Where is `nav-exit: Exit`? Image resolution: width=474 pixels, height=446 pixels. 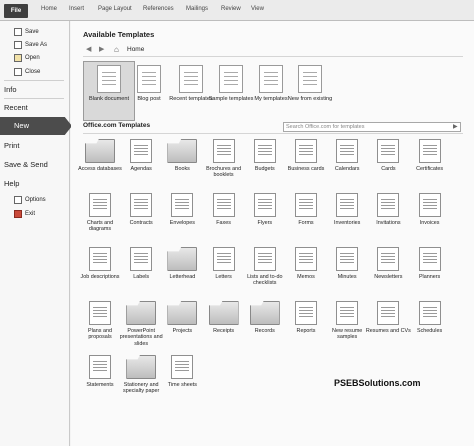 nav-exit: Exit is located at coordinates (24, 214).